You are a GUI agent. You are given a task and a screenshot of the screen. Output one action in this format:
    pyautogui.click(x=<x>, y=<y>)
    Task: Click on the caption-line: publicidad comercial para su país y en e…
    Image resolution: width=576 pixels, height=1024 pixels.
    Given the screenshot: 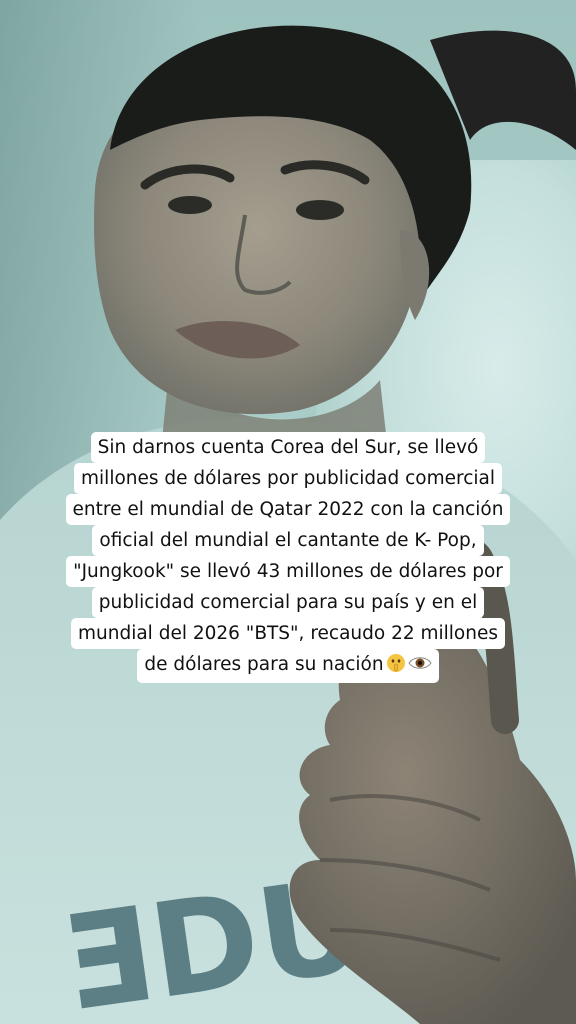 What is the action you would take?
    pyautogui.click(x=288, y=602)
    